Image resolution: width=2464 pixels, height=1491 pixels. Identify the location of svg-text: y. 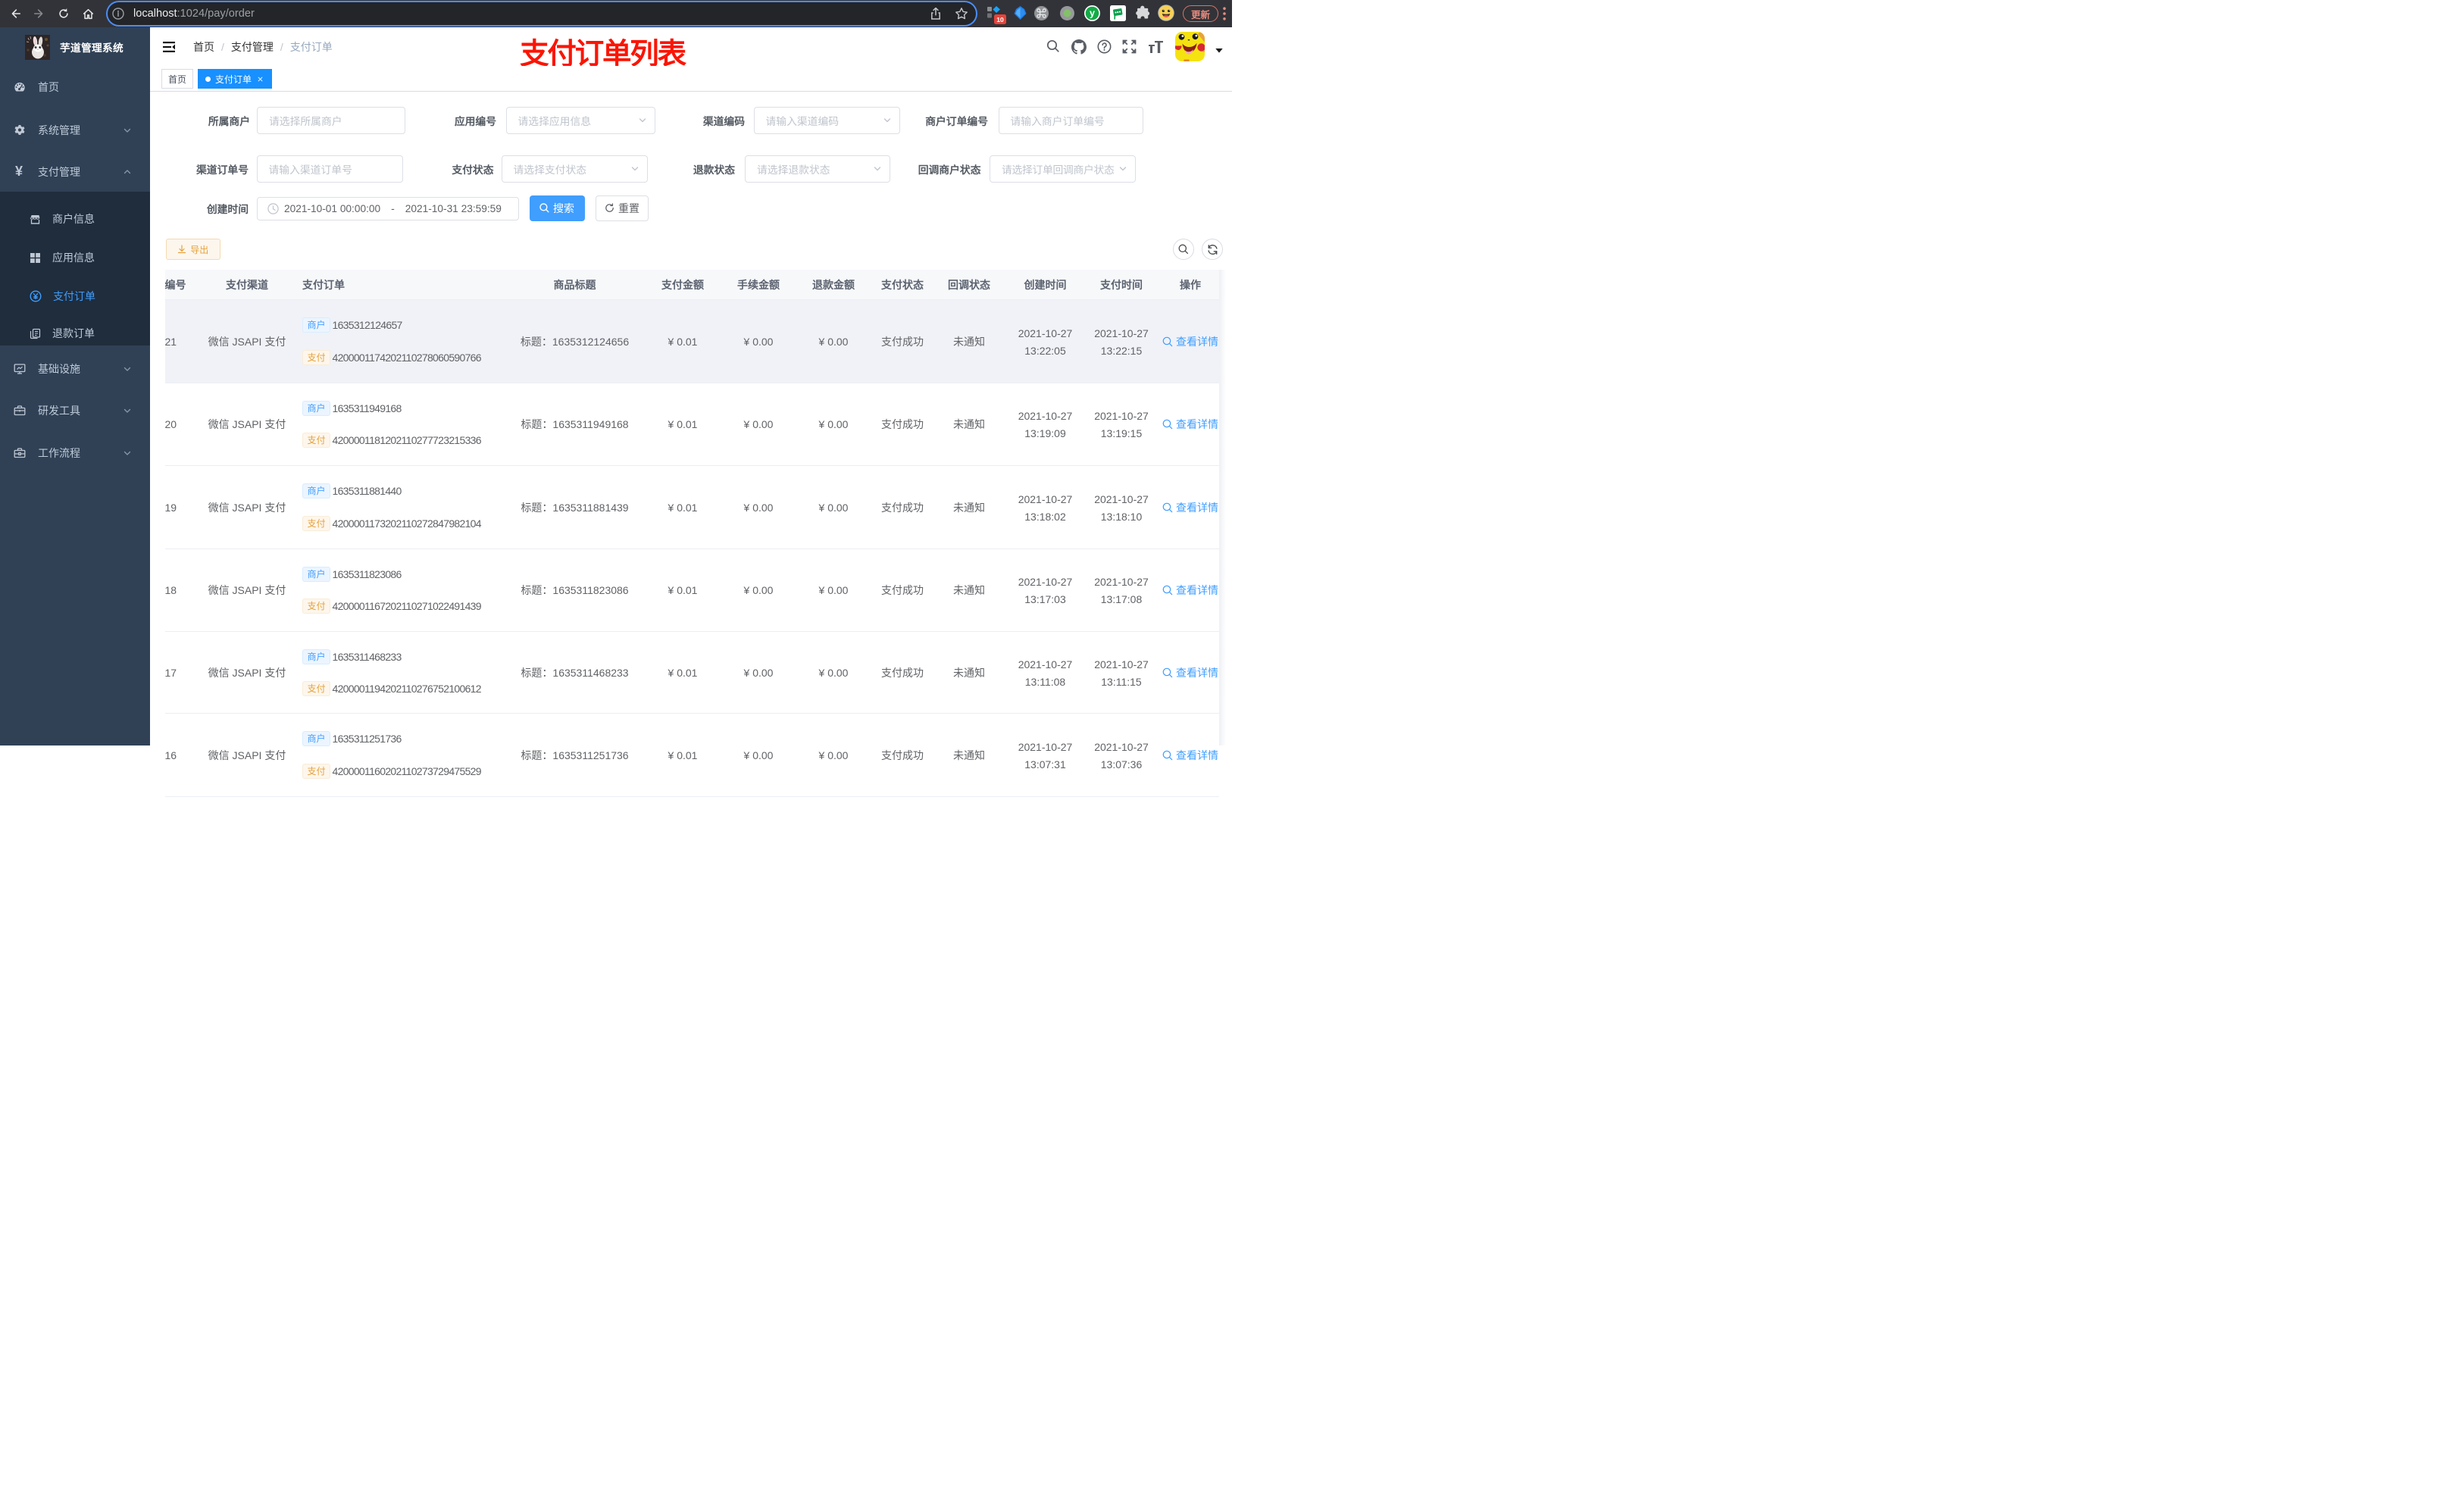
(1092, 13).